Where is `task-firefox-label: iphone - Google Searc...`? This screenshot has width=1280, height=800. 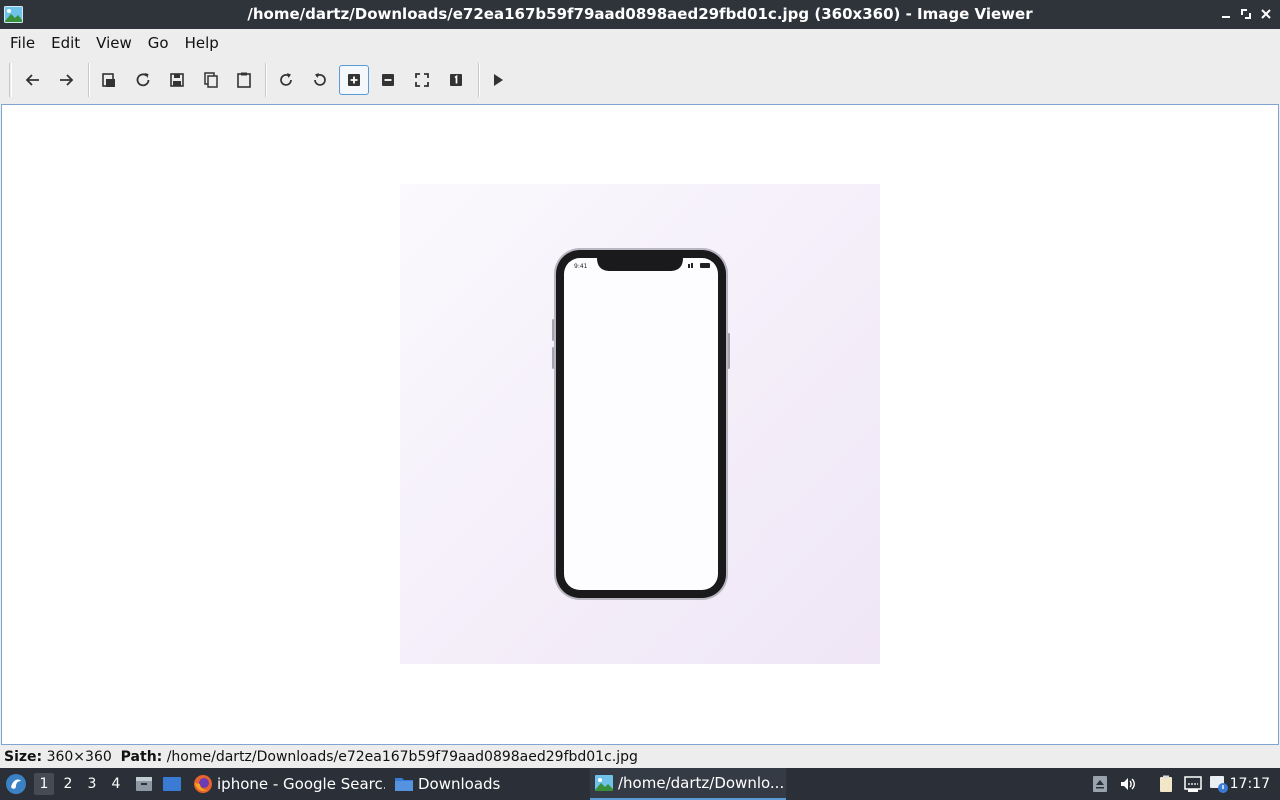
task-firefox-label: iphone - Google Searc... is located at coordinates (301, 784).